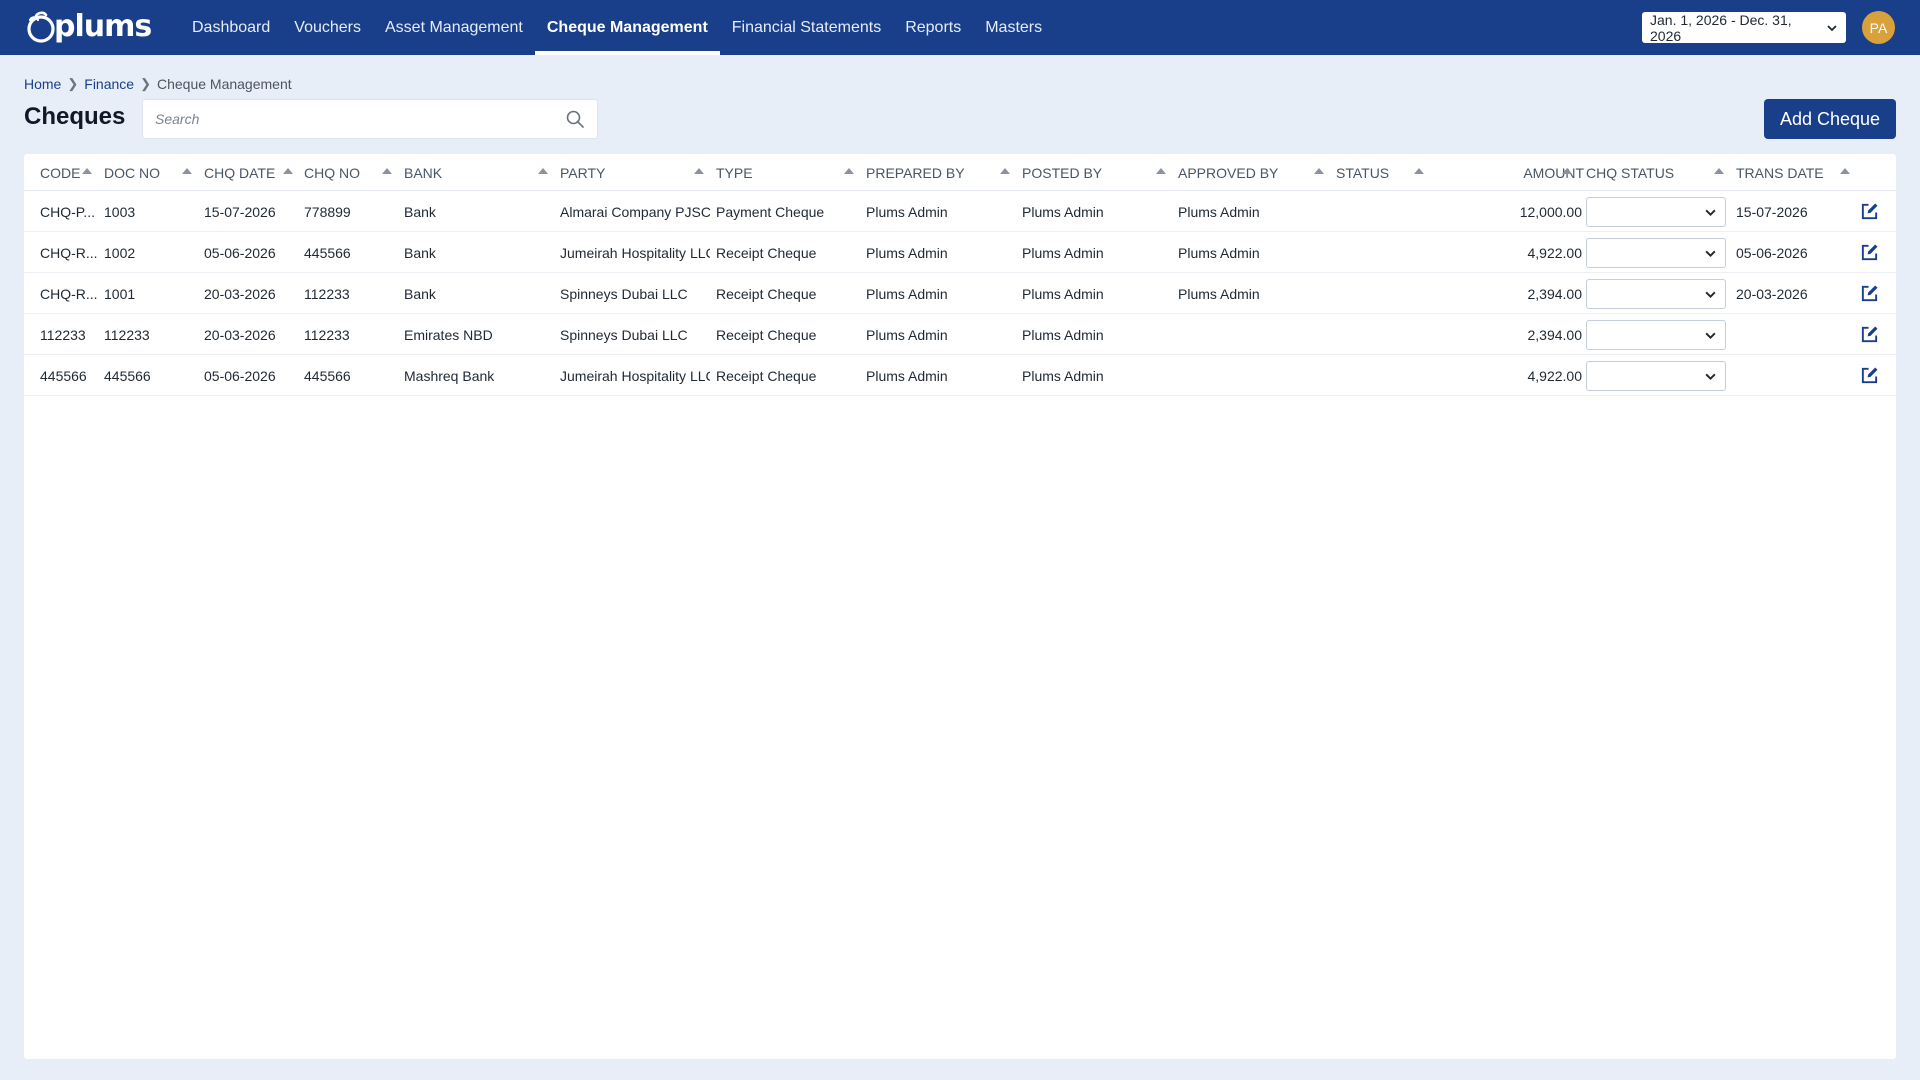 The width and height of the screenshot is (1920, 1080). What do you see at coordinates (449, 375) in the screenshot?
I see `cell-bank: Mashreq Bank` at bounding box center [449, 375].